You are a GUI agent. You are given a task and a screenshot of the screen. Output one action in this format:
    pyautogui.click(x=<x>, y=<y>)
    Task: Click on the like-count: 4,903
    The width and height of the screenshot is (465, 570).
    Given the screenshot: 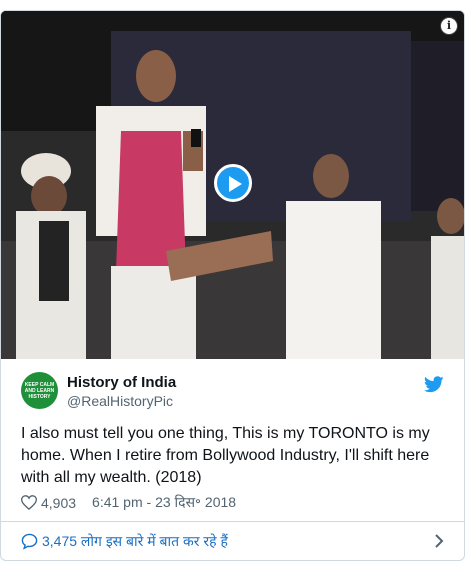 What is the action you would take?
    pyautogui.click(x=58, y=503)
    